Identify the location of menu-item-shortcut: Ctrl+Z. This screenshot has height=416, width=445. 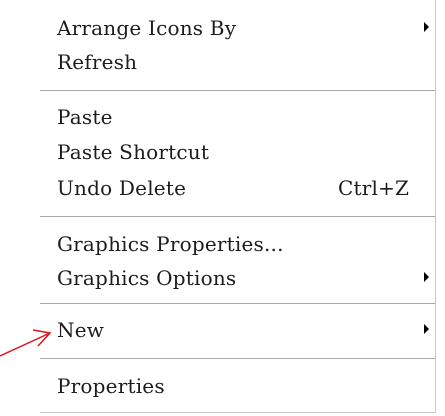
(374, 188).